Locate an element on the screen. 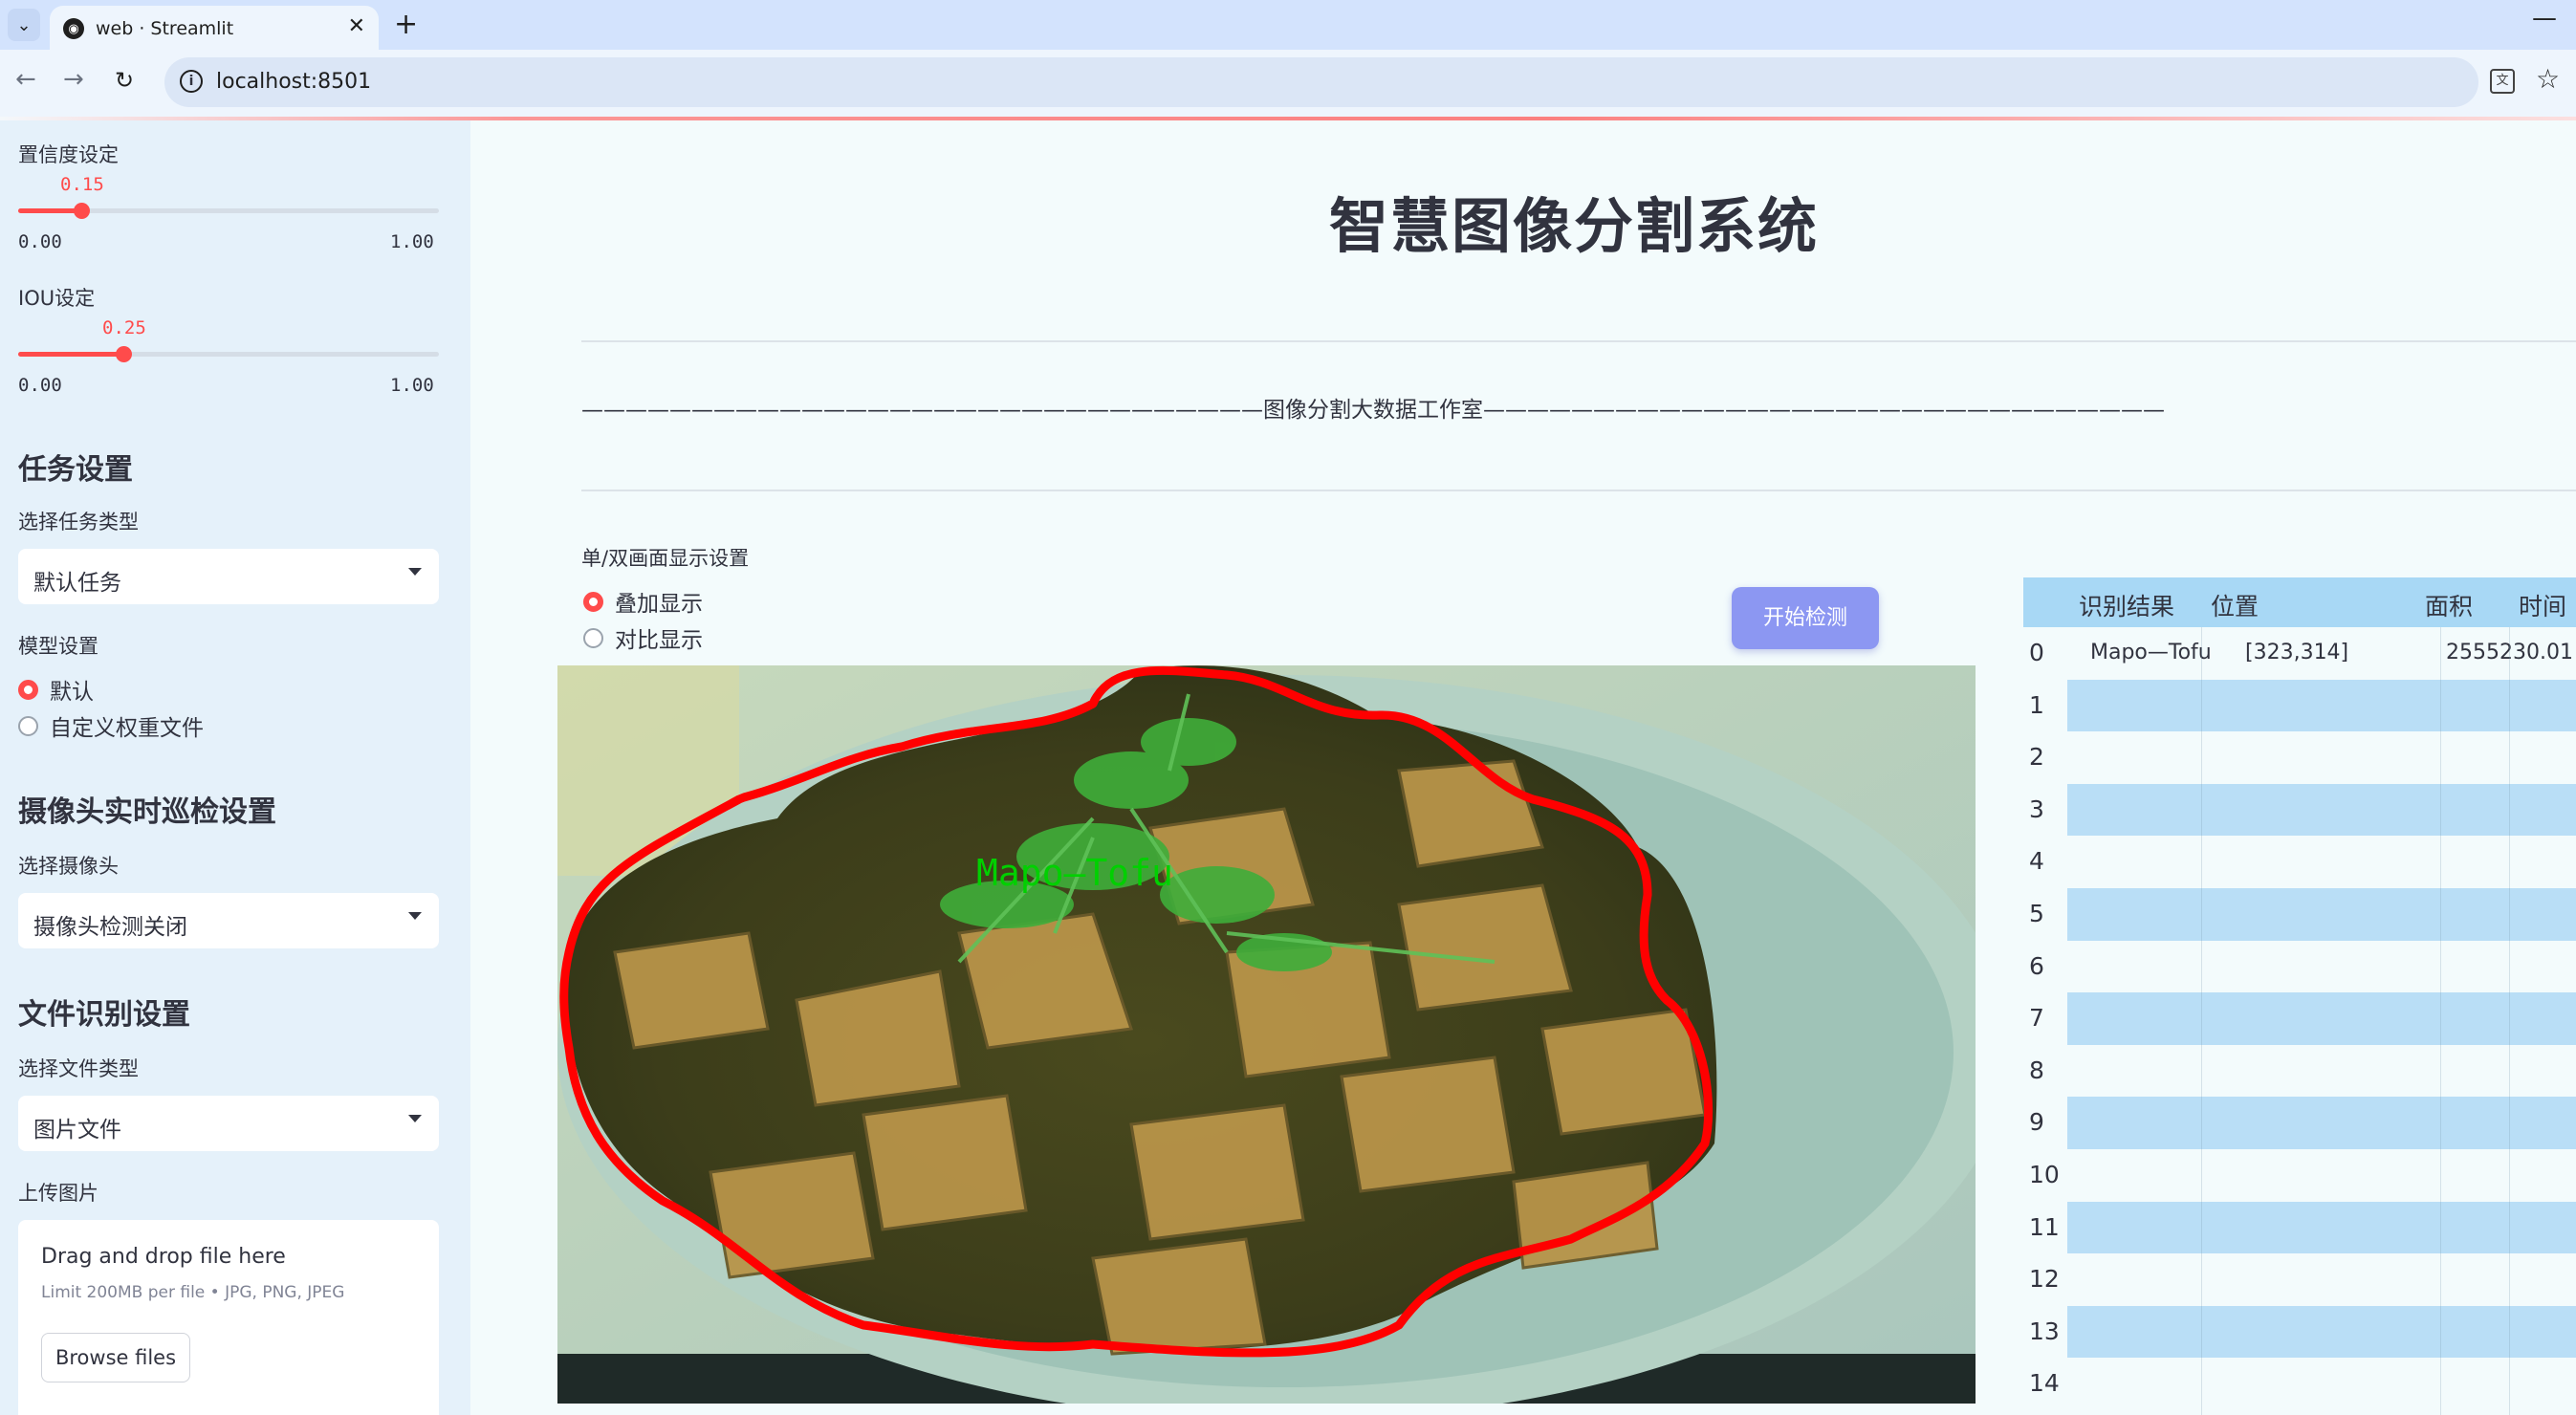 Image resolution: width=2576 pixels, height=1415 pixels. divider is located at coordinates (1578, 341).